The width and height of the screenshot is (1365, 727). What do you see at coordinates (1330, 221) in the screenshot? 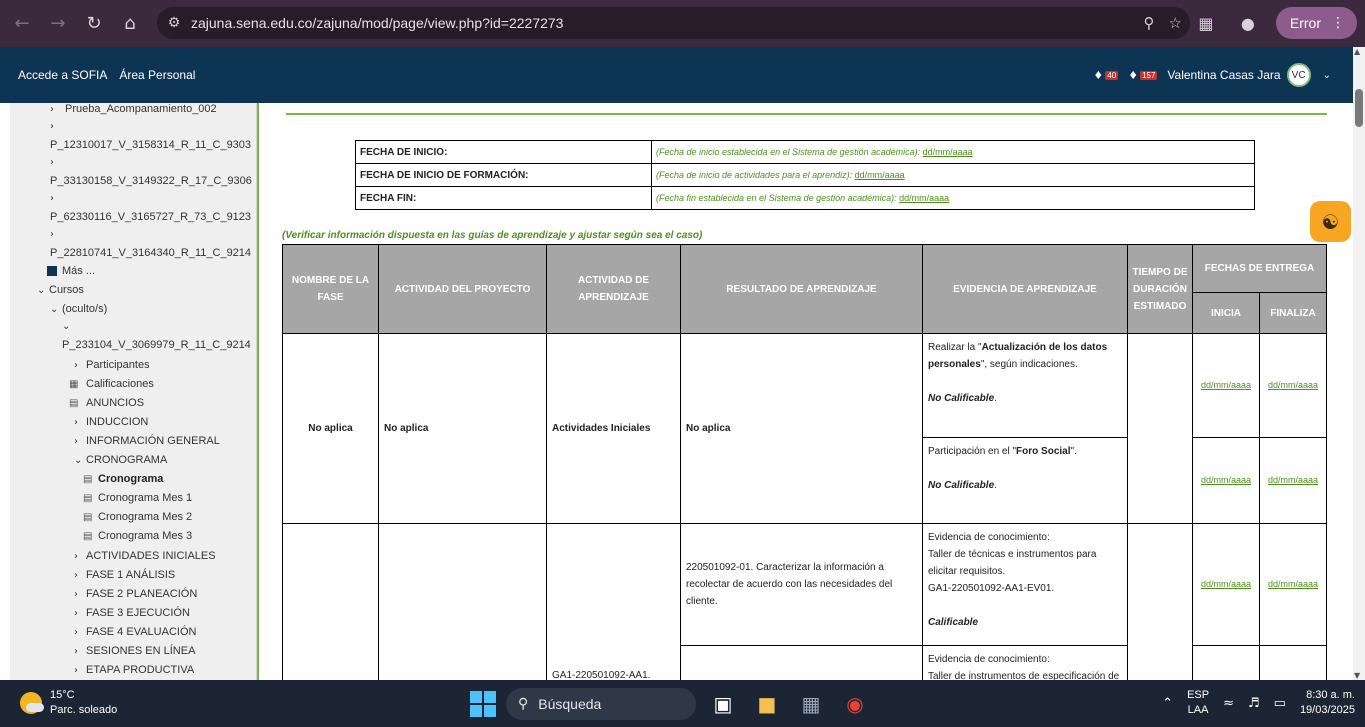
I see `handshake-icon: ☯` at bounding box center [1330, 221].